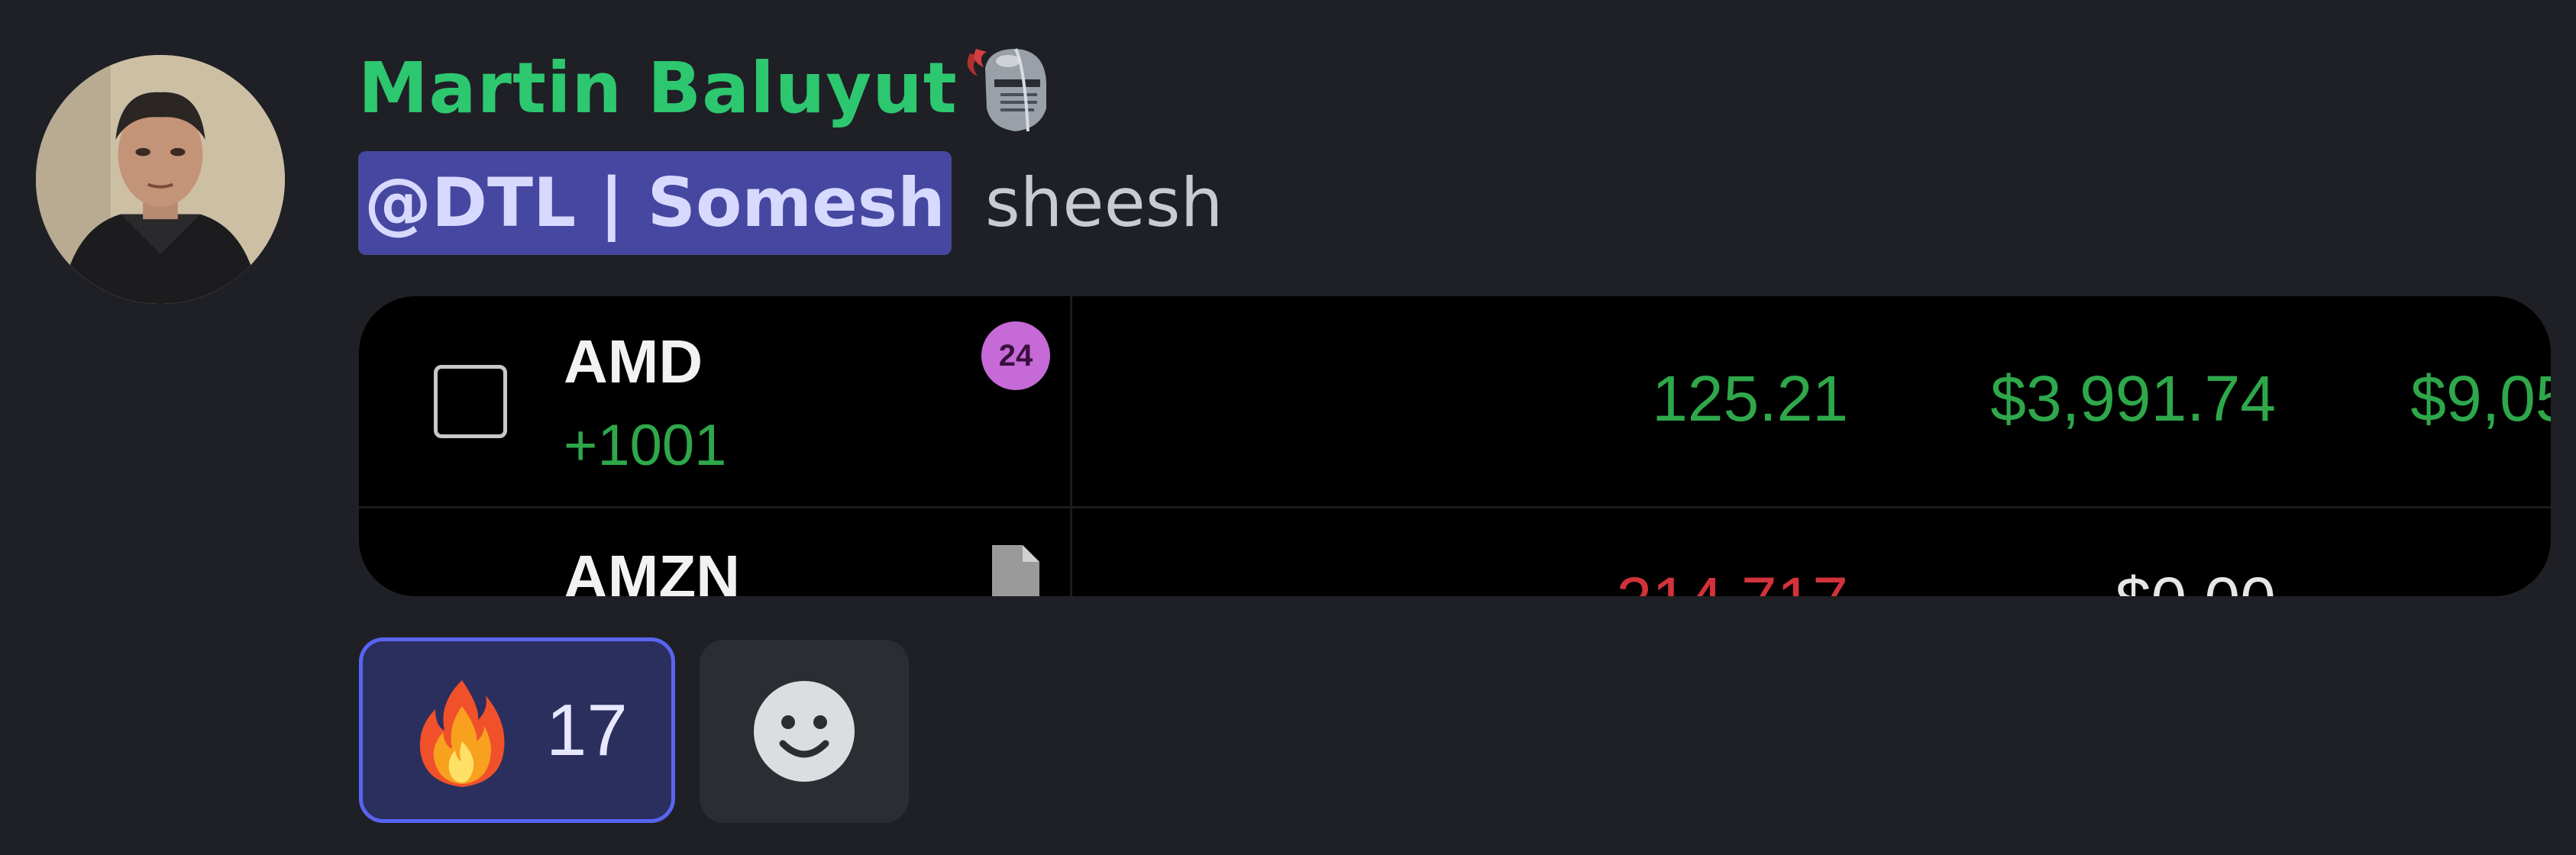  Describe the element at coordinates (1016, 569) in the screenshot. I see `document-icon` at that location.